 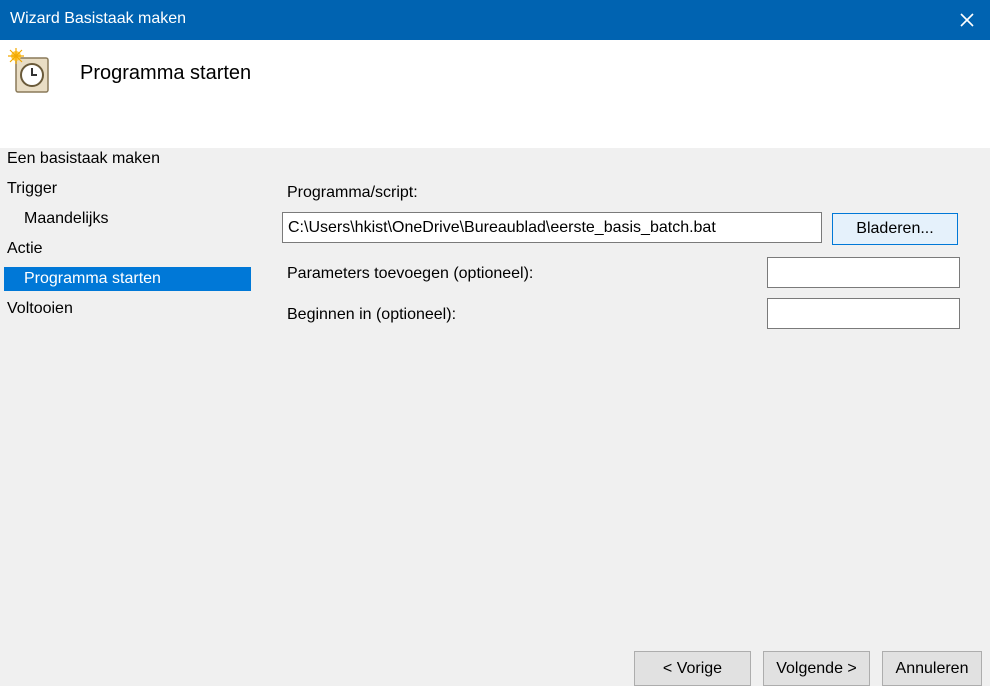 I want to click on window-title: Wizard Basistaak maken, so click(x=98, y=18).